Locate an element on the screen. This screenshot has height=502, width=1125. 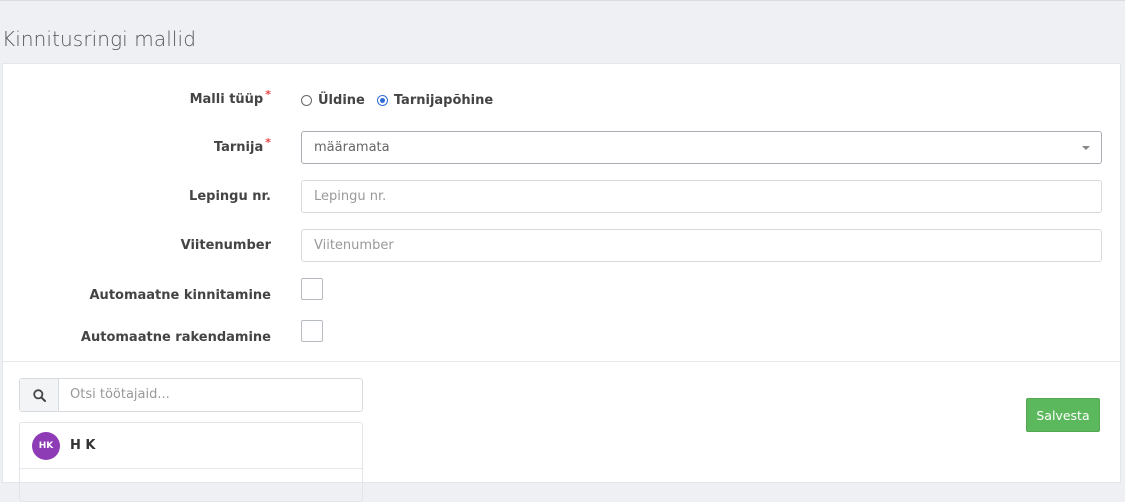
template-type-label: Malli tüüp * is located at coordinates (230, 97).